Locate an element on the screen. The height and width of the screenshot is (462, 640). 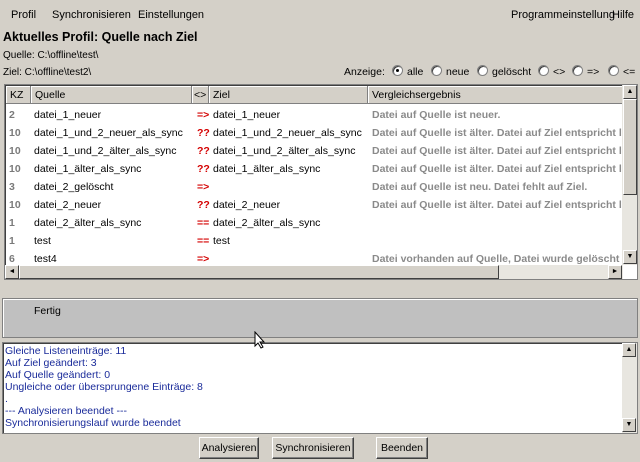
cell-quelle: test is located at coordinates (42, 241).